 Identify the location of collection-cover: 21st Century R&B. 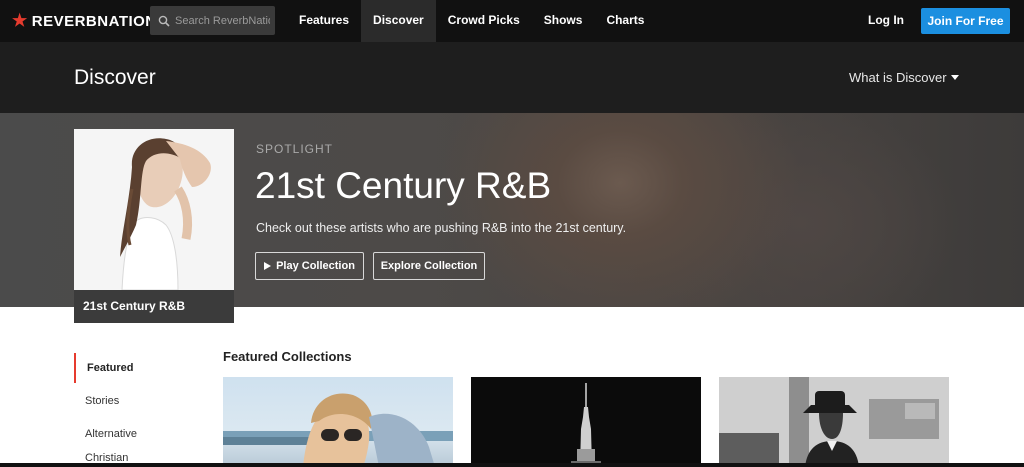
(154, 226).